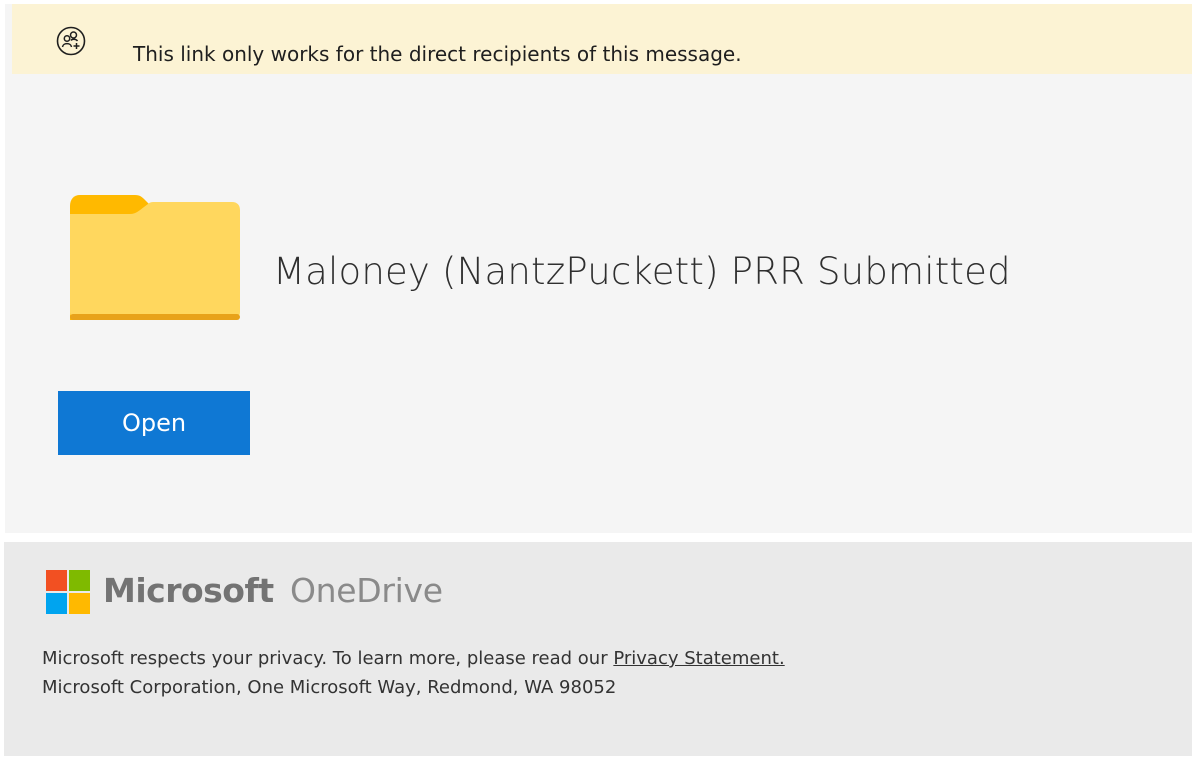 Image resolution: width=1196 pixels, height=761 pixels. I want to click on open-button: Open, so click(154, 423).